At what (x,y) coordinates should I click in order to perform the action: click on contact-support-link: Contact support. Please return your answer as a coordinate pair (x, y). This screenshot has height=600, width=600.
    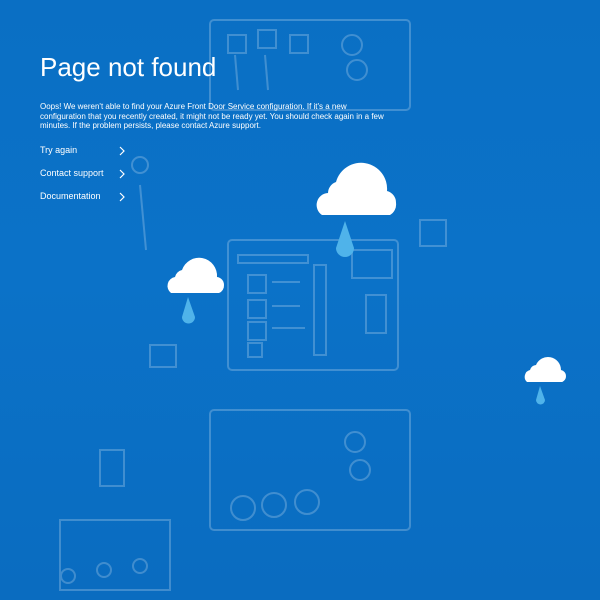
    Looking at the image, I should click on (85, 177).